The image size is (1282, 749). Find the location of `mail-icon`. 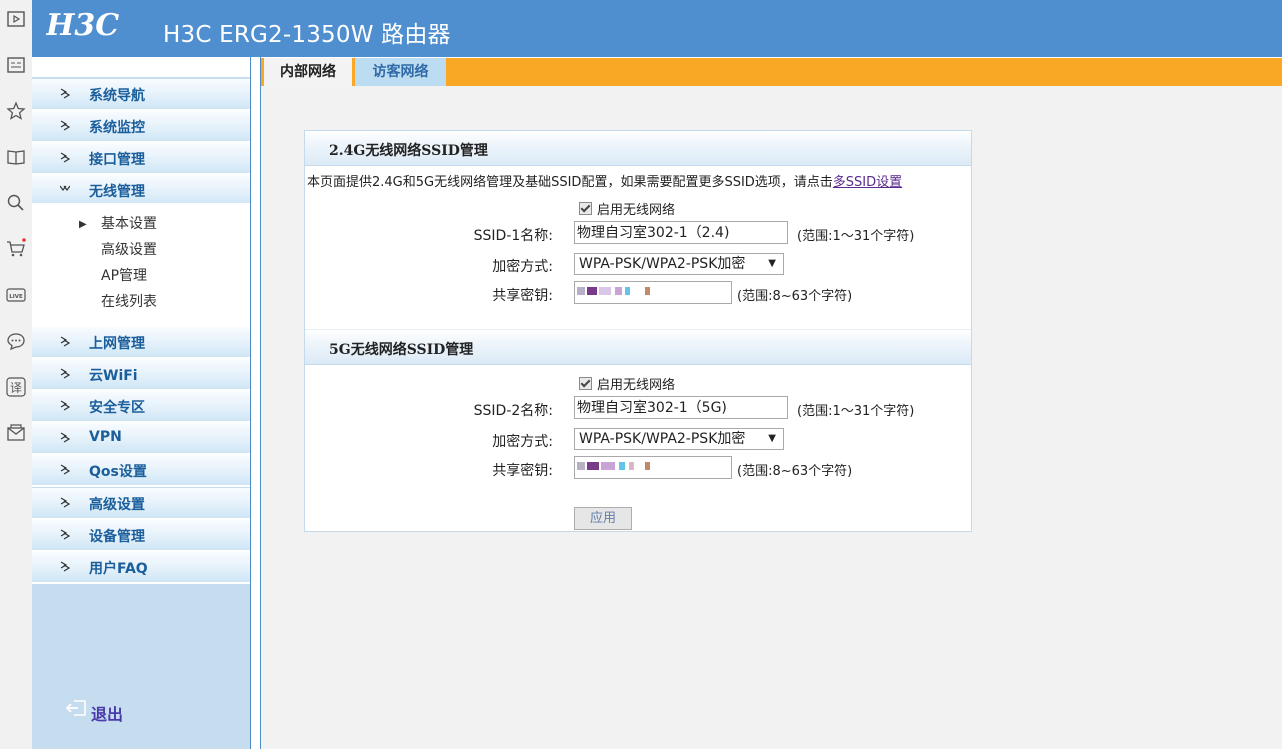

mail-icon is located at coordinates (16, 433).